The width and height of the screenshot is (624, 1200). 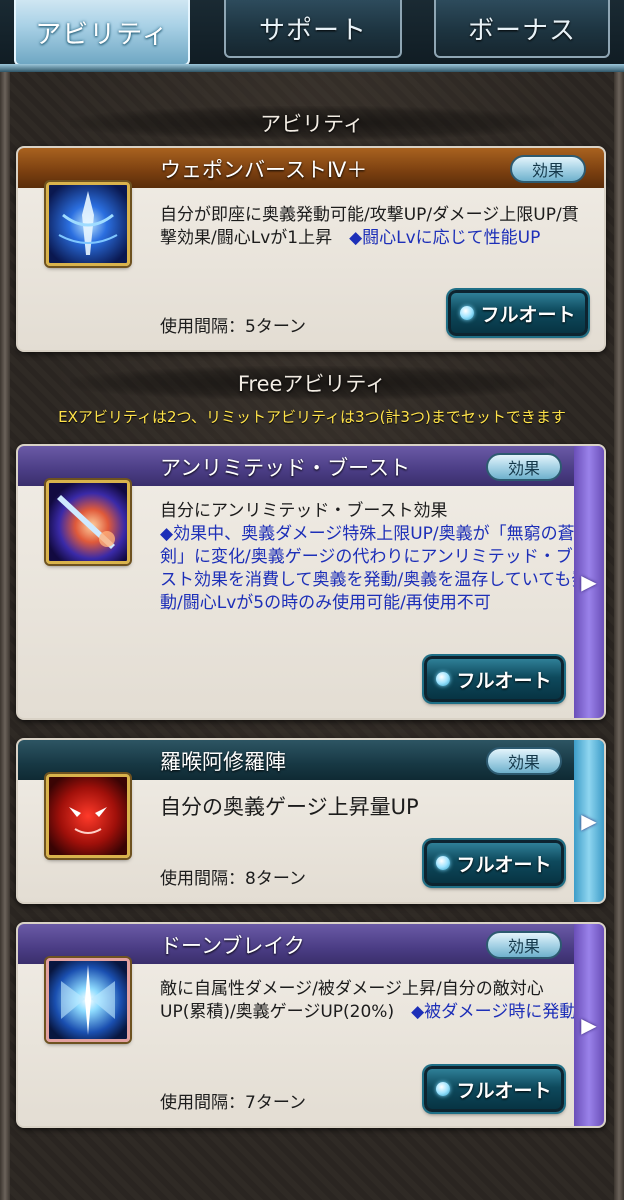 What do you see at coordinates (88, 224) in the screenshot?
I see `sword-burst-icon` at bounding box center [88, 224].